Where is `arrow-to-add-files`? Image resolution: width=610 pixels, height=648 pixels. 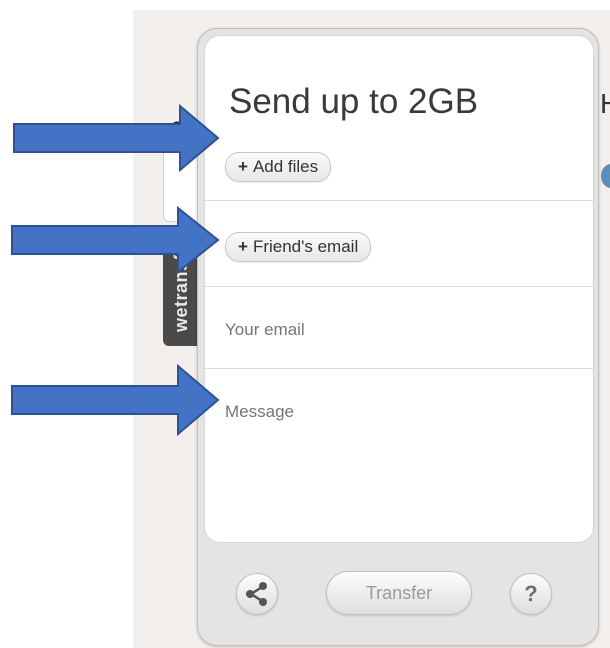 arrow-to-add-files is located at coordinates (116, 138).